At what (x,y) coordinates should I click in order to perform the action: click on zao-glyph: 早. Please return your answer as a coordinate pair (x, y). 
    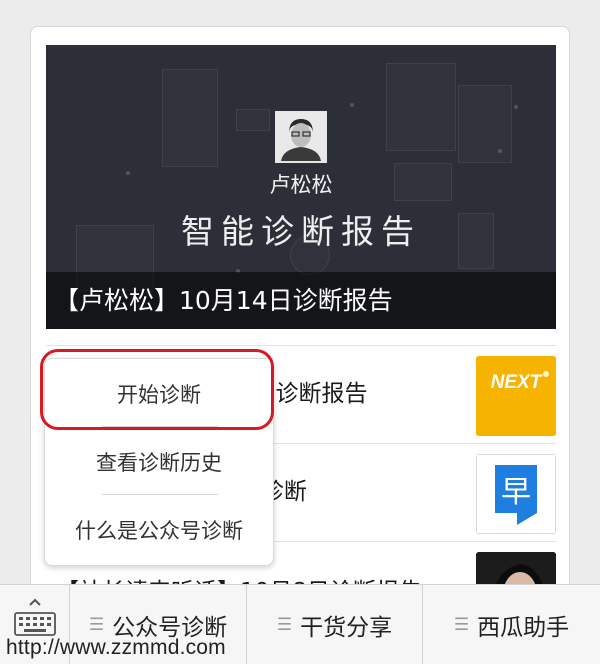
    Looking at the image, I should click on (516, 492).